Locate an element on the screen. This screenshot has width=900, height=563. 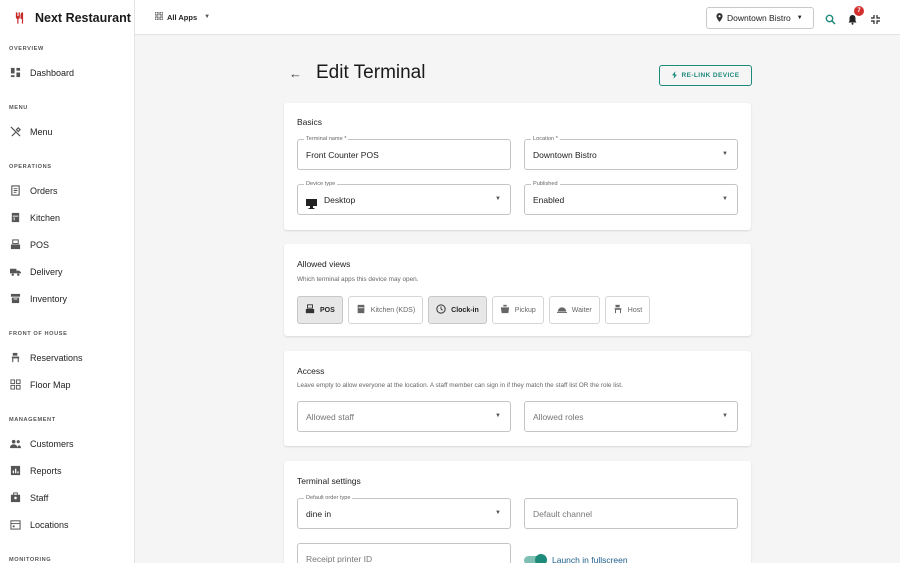
field-value: Front Counter POS is located at coordinates (342, 155).